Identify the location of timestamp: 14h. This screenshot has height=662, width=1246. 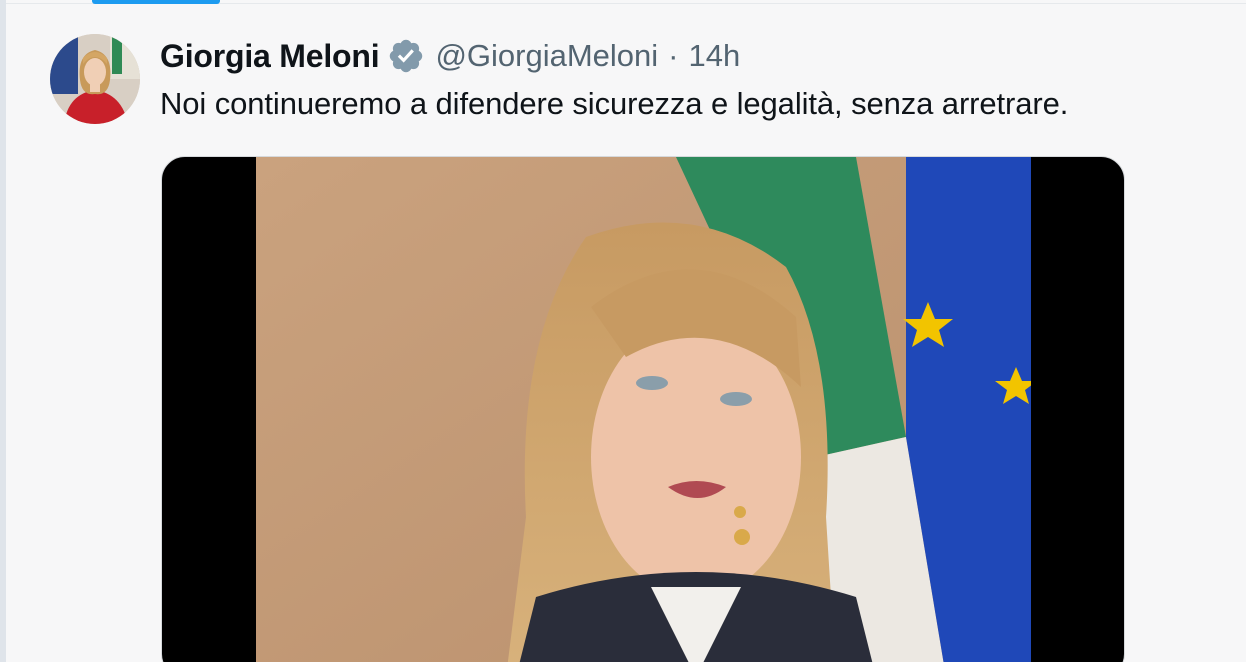
(715, 56).